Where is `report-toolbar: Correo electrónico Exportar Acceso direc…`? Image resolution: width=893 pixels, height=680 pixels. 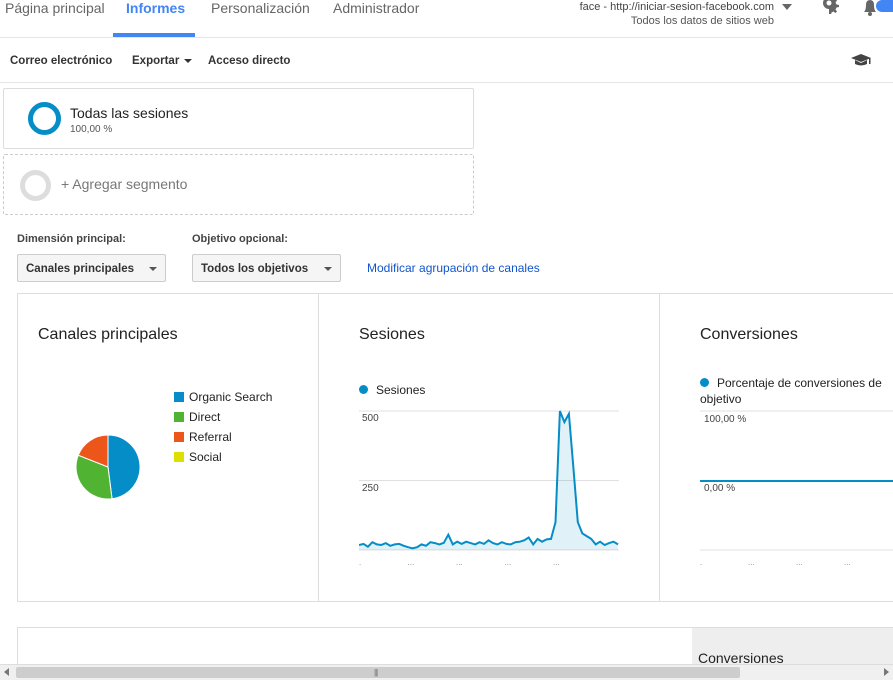
report-toolbar: Correo electrónico Exportar Acceso direc… is located at coordinates (446, 61).